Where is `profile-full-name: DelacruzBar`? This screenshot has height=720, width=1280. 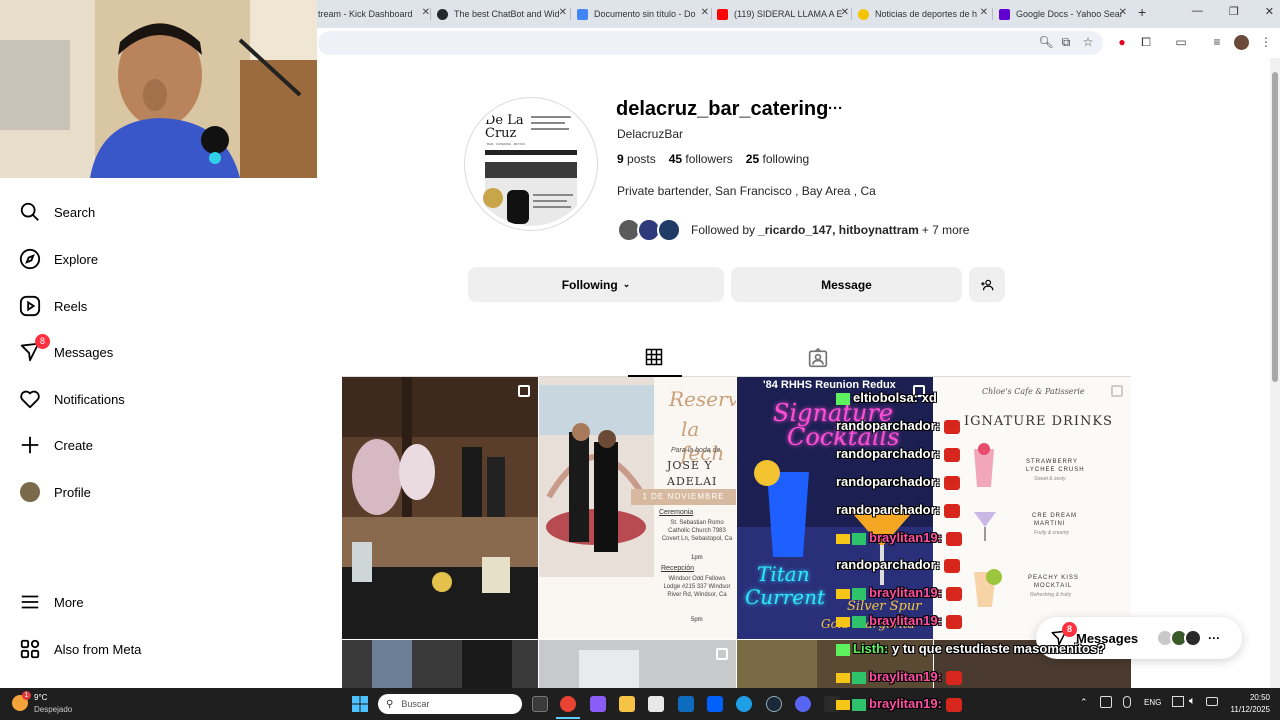 profile-full-name: DelacruzBar is located at coordinates (650, 134).